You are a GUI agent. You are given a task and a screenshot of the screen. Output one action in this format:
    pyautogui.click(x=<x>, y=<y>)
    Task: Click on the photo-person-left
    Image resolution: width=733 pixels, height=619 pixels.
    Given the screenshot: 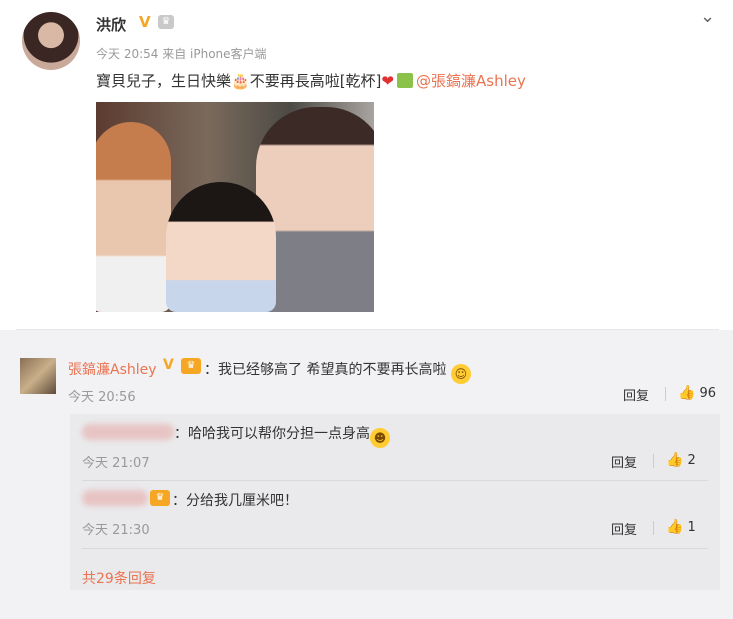 What is the action you would take?
    pyautogui.click(x=133, y=217)
    